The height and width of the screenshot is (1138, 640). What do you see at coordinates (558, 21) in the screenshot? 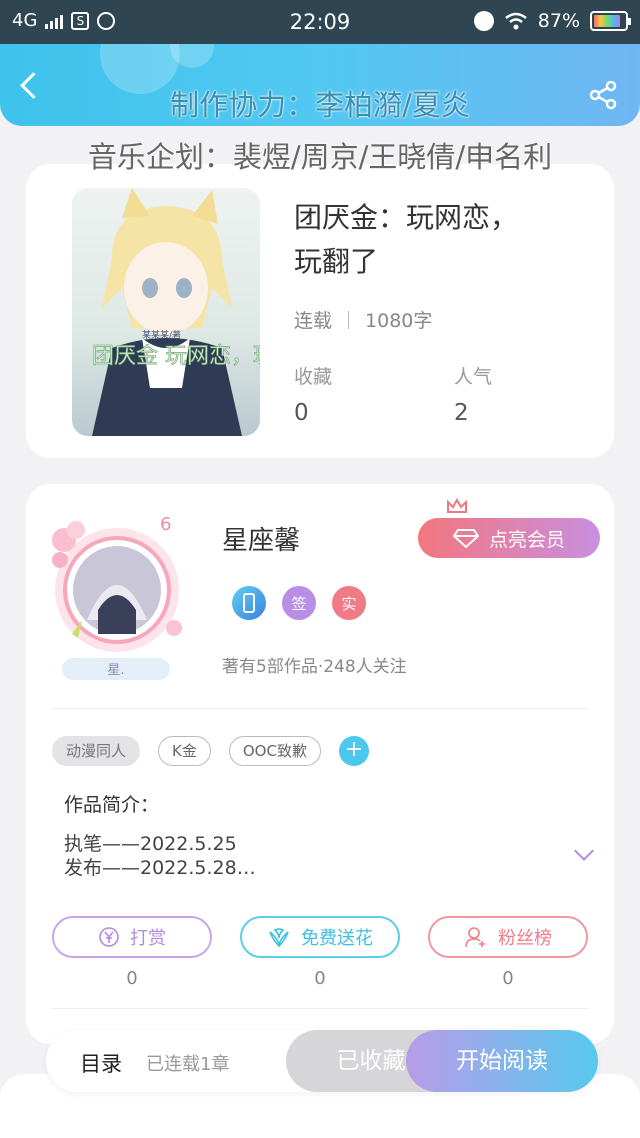
I see `battery-percent: 87%` at bounding box center [558, 21].